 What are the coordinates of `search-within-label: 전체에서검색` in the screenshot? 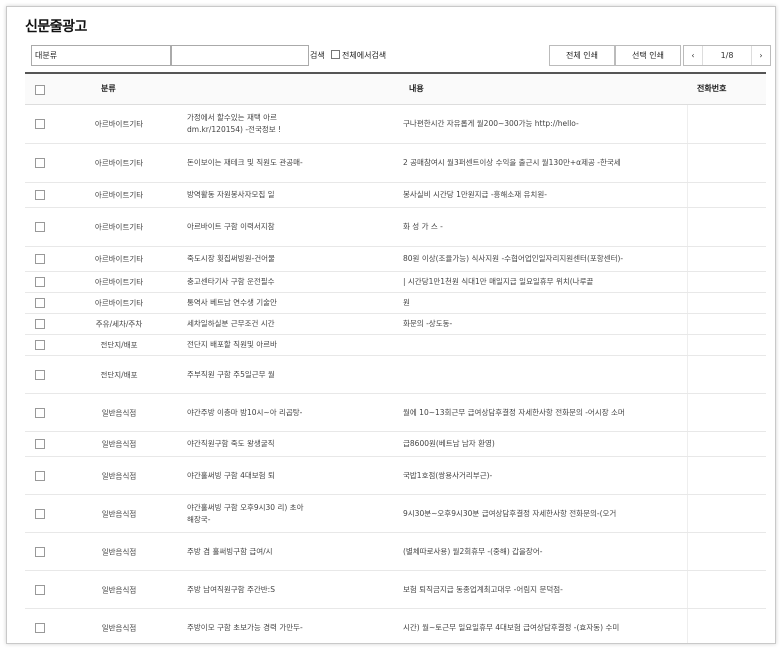 It's located at (364, 55).